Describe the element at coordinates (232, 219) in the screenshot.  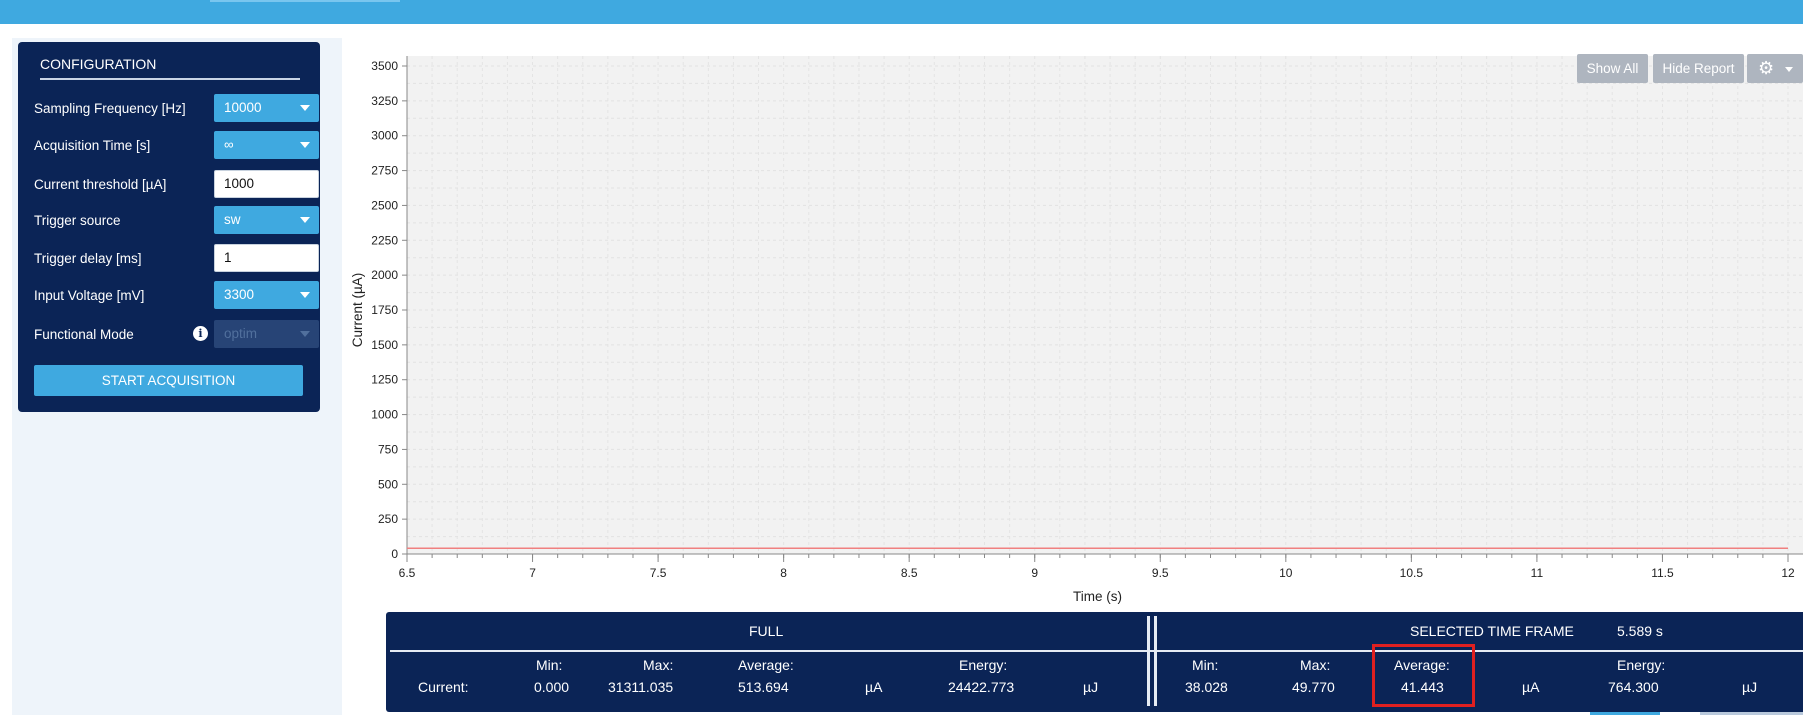
I see `trigger-source-value: sw` at that location.